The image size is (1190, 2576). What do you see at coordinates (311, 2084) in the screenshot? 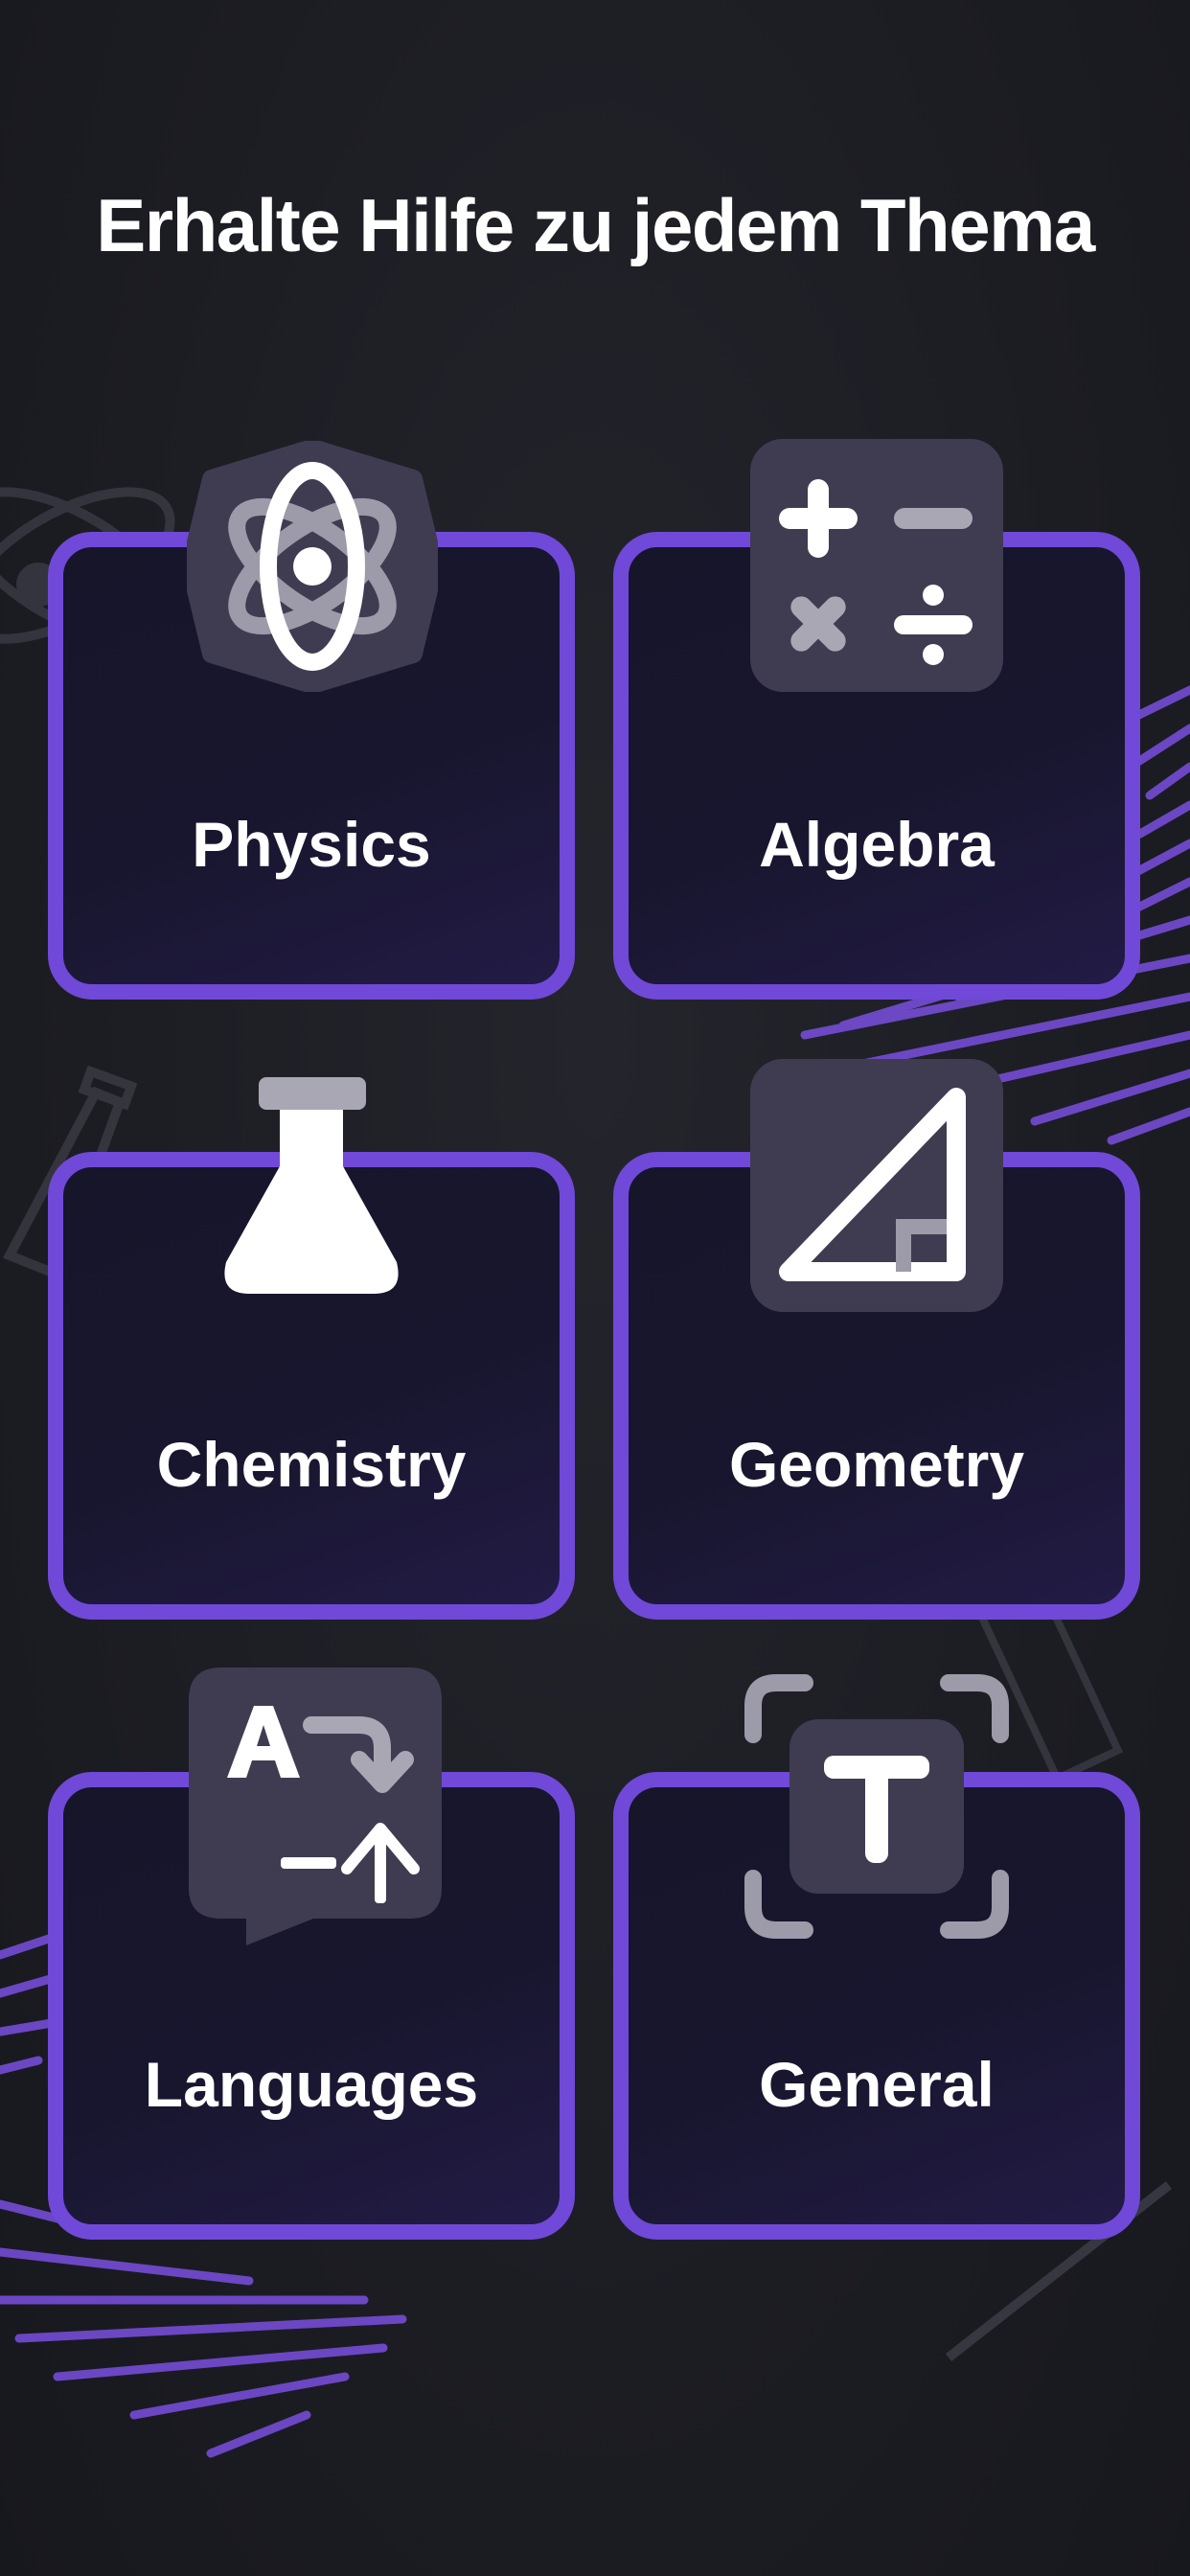
I see `subject-label-languages: Languages` at bounding box center [311, 2084].